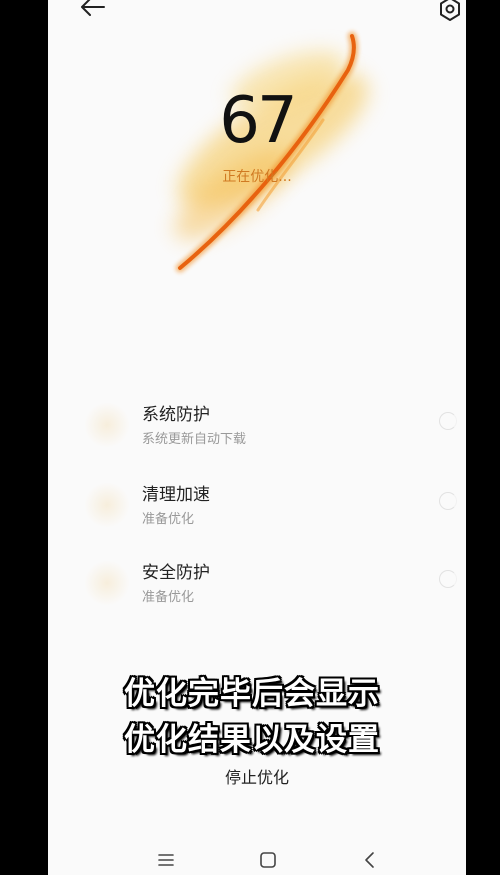  What do you see at coordinates (93, 8) in the screenshot?
I see `arrow-left-icon` at bounding box center [93, 8].